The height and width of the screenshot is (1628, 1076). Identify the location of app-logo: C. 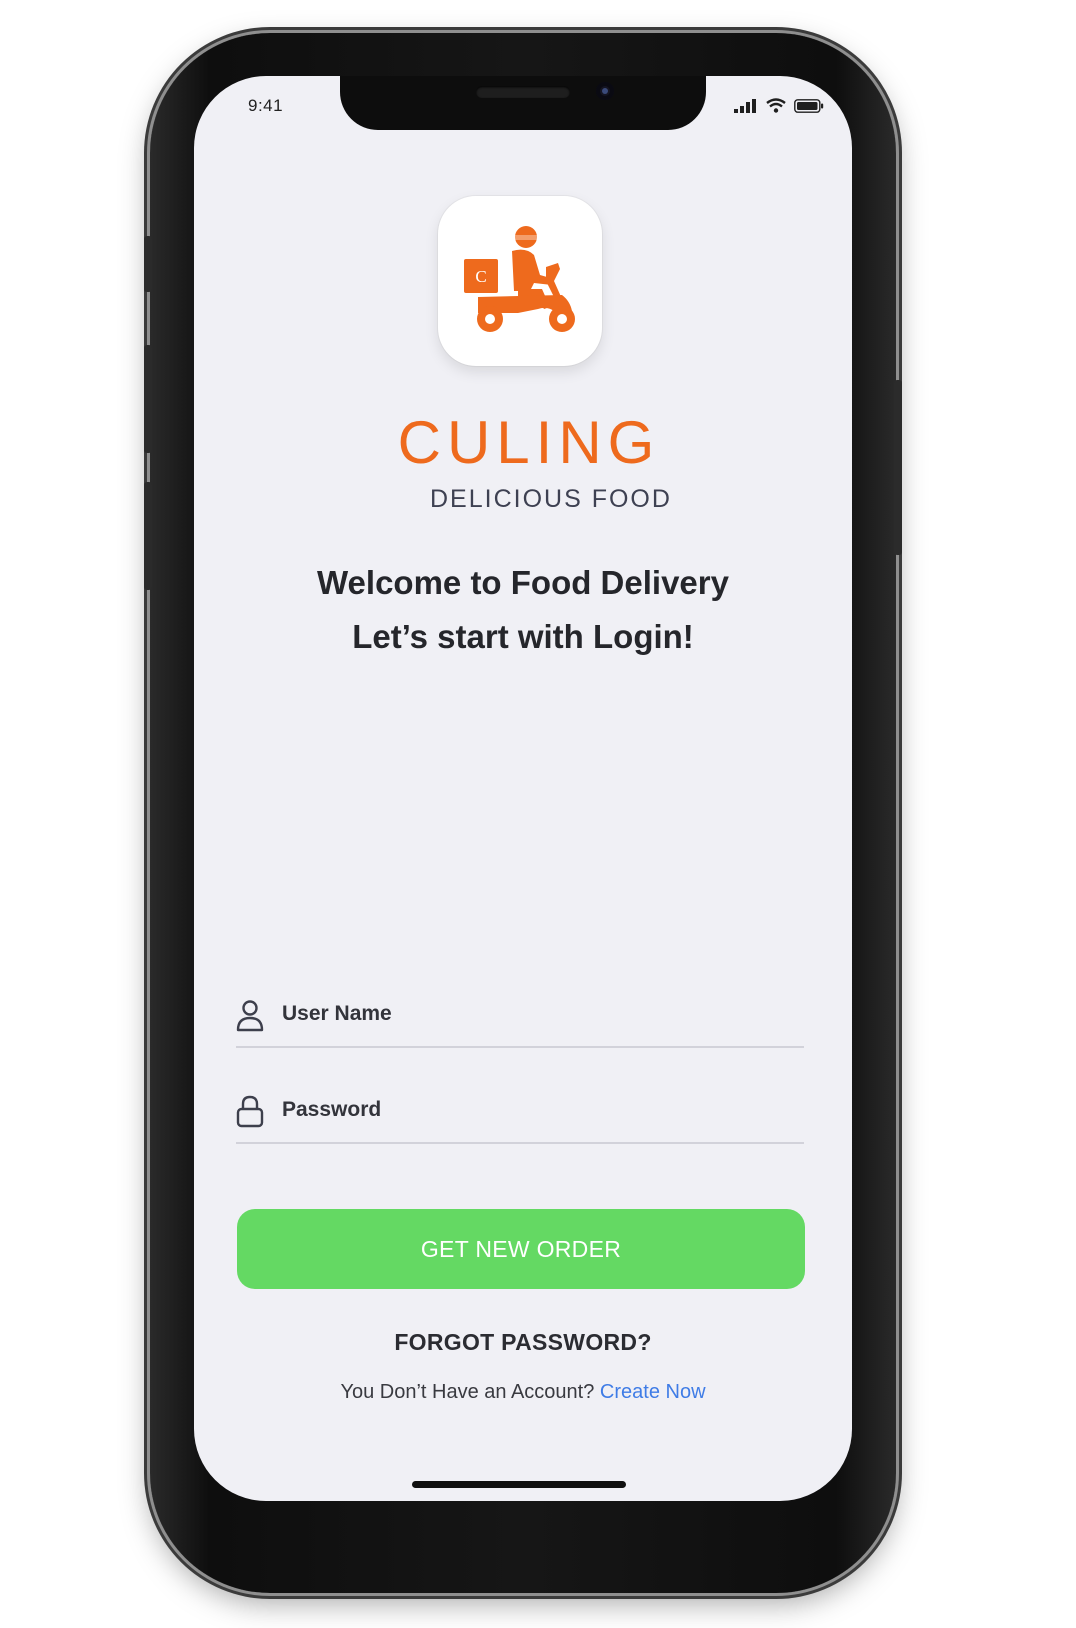
(520, 281).